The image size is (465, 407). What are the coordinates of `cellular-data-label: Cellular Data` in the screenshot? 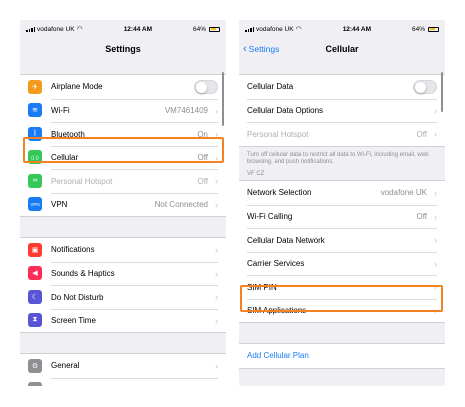 It's located at (270, 87).